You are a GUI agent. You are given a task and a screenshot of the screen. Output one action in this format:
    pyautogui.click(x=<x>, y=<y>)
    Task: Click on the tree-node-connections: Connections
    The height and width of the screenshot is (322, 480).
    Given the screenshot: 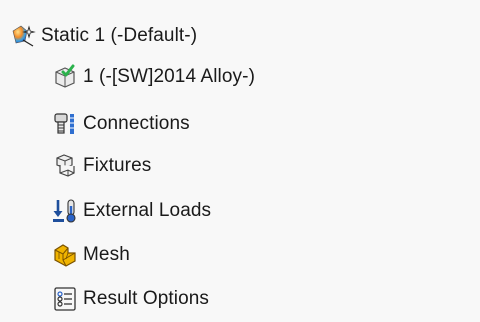 What is the action you would take?
    pyautogui.click(x=121, y=124)
    